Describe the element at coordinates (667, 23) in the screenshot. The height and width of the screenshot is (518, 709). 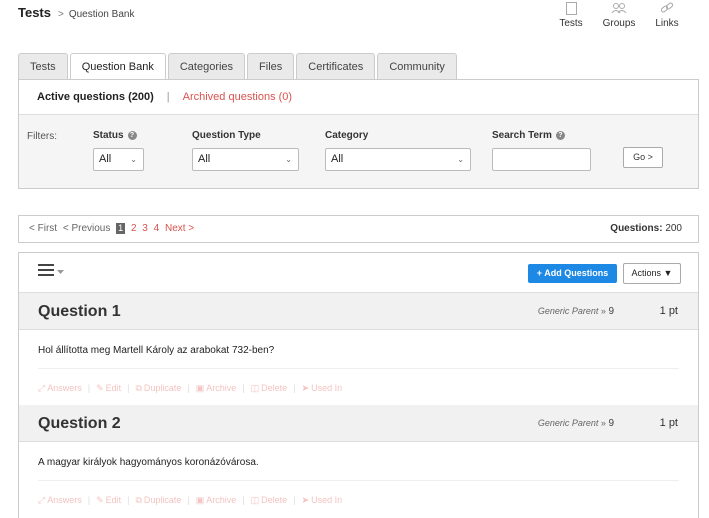
I see `topnav-links-label: Links` at that location.